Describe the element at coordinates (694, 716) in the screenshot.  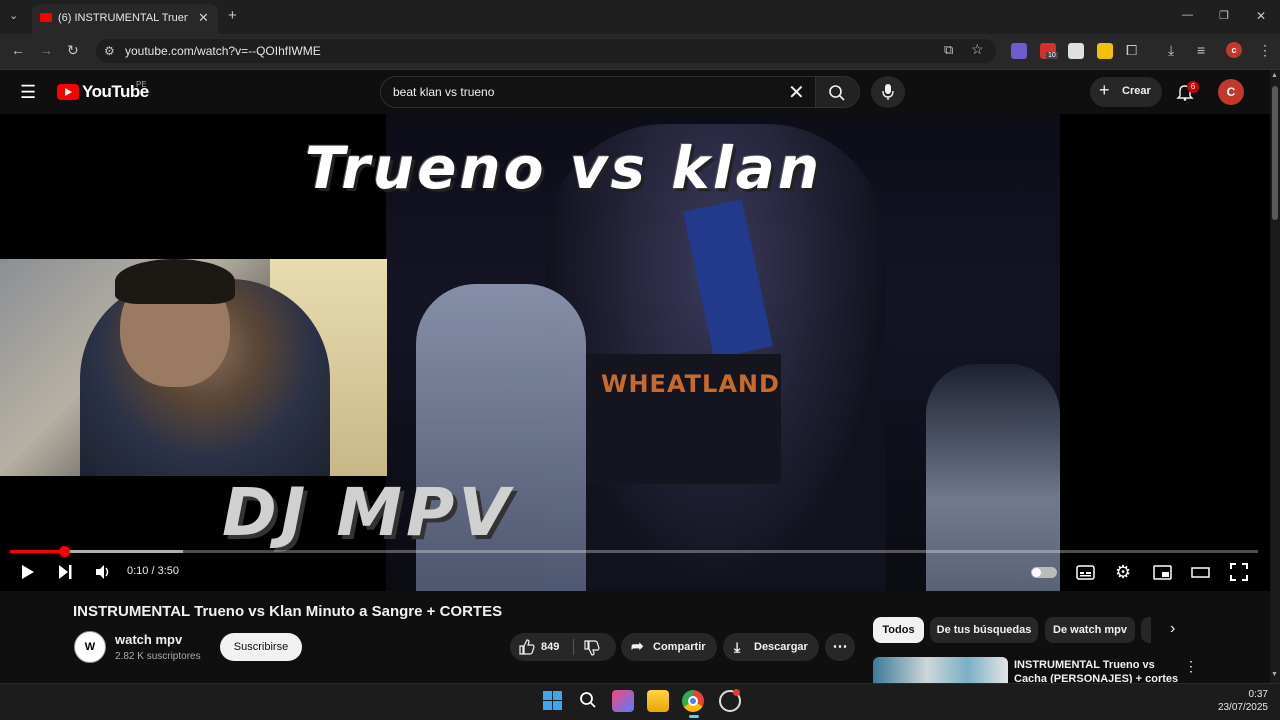
I see `active-app-indicator` at that location.